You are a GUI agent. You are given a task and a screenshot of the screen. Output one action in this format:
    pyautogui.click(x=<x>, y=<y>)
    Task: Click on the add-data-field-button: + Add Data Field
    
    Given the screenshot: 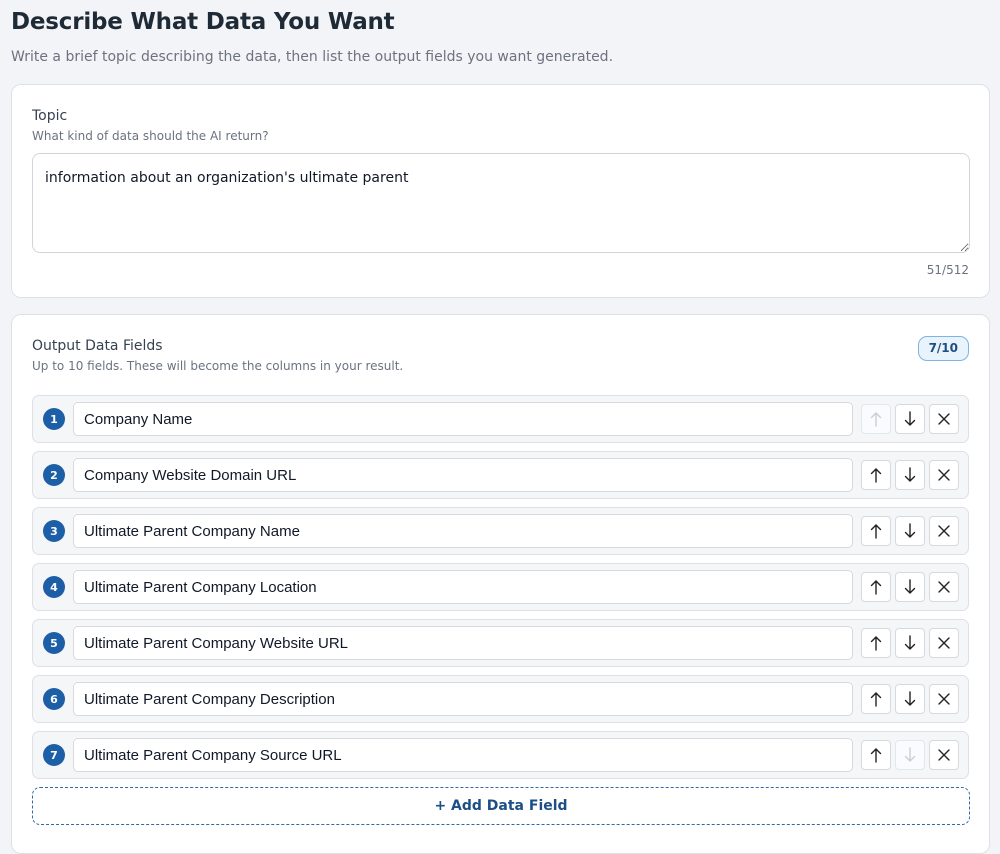 What is the action you would take?
    pyautogui.click(x=501, y=806)
    